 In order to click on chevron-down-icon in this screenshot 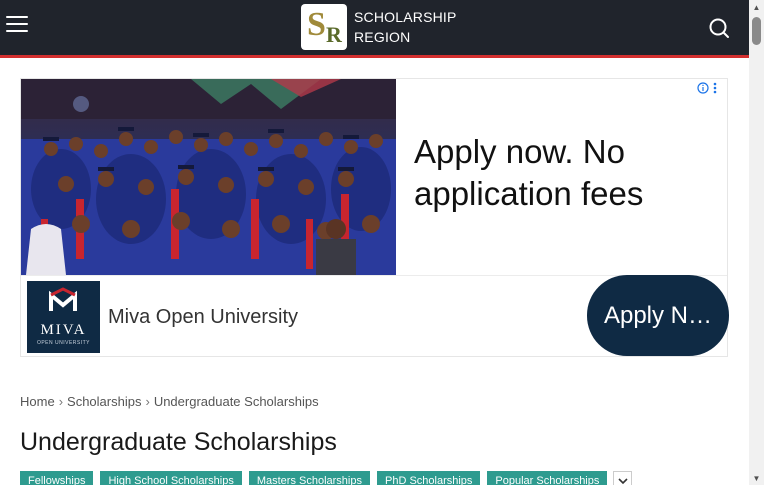, I will do `click(623, 478)`.